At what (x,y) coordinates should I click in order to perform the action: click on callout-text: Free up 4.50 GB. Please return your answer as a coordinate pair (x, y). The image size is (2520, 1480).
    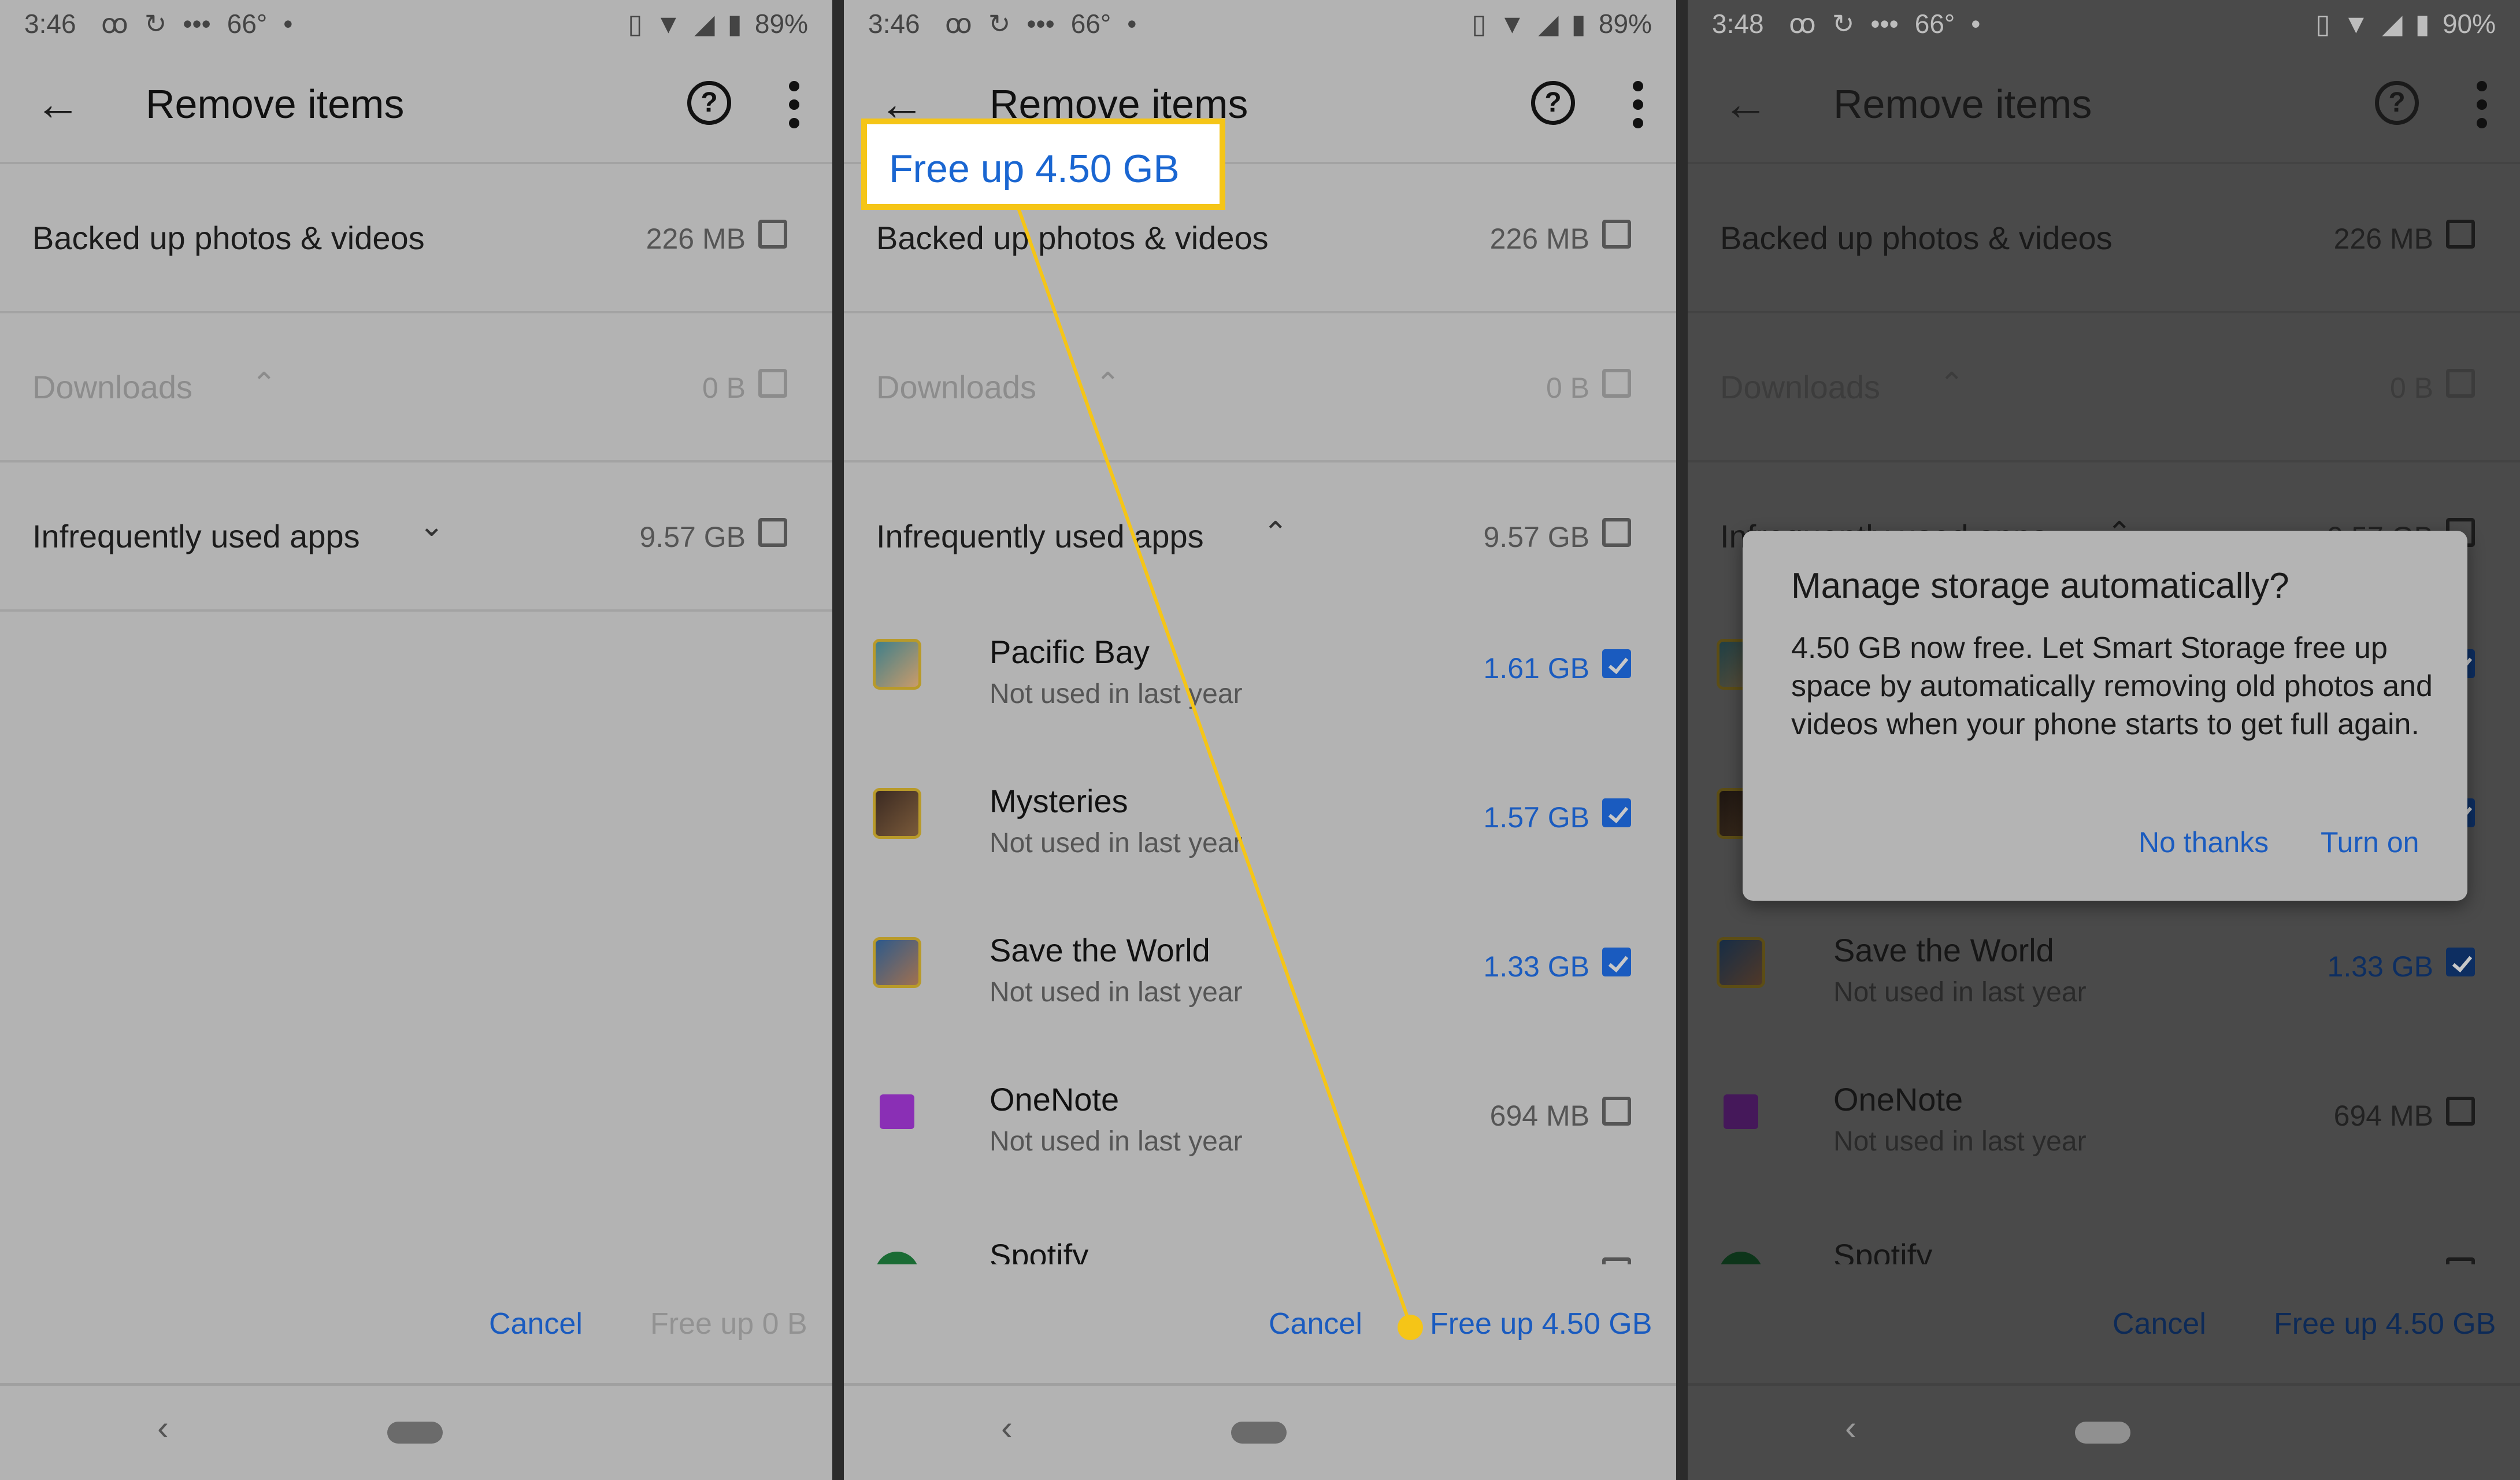
    Looking at the image, I should click on (1034, 169).